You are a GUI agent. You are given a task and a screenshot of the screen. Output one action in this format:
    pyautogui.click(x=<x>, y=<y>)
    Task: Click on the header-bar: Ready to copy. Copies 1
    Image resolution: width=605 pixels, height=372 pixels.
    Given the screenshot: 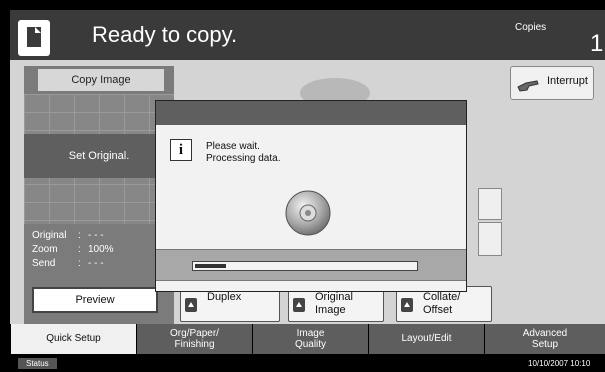 What is the action you would take?
    pyautogui.click(x=307, y=35)
    